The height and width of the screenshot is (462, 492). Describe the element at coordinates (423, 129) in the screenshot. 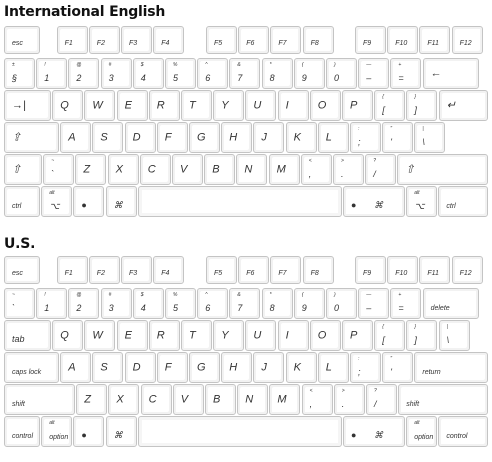

I see `key-upper-label: |` at that location.